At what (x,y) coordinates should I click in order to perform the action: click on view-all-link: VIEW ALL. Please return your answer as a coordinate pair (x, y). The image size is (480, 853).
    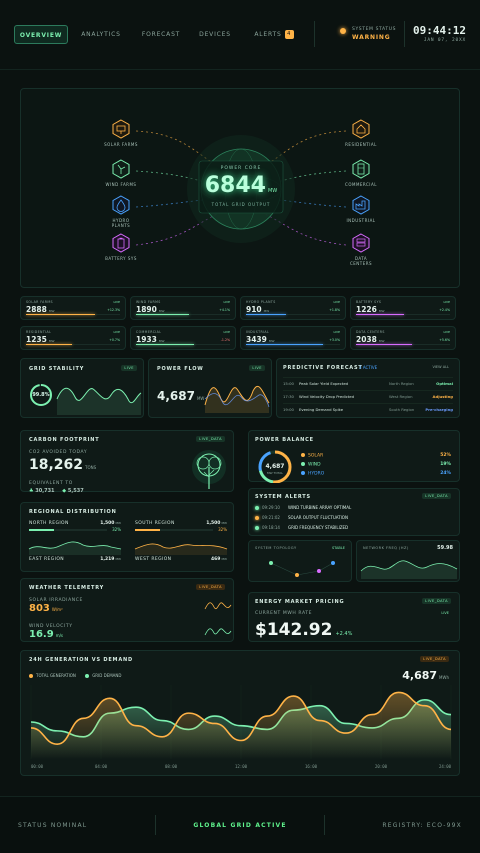
    Looking at the image, I should click on (440, 367).